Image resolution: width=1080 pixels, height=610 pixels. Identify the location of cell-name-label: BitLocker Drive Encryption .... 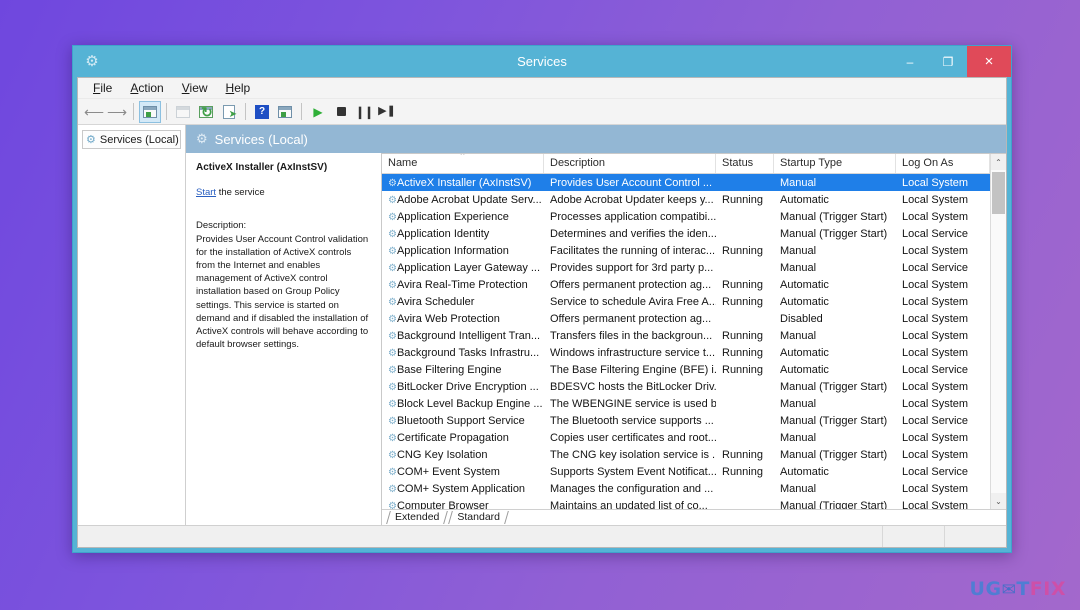
(467, 386).